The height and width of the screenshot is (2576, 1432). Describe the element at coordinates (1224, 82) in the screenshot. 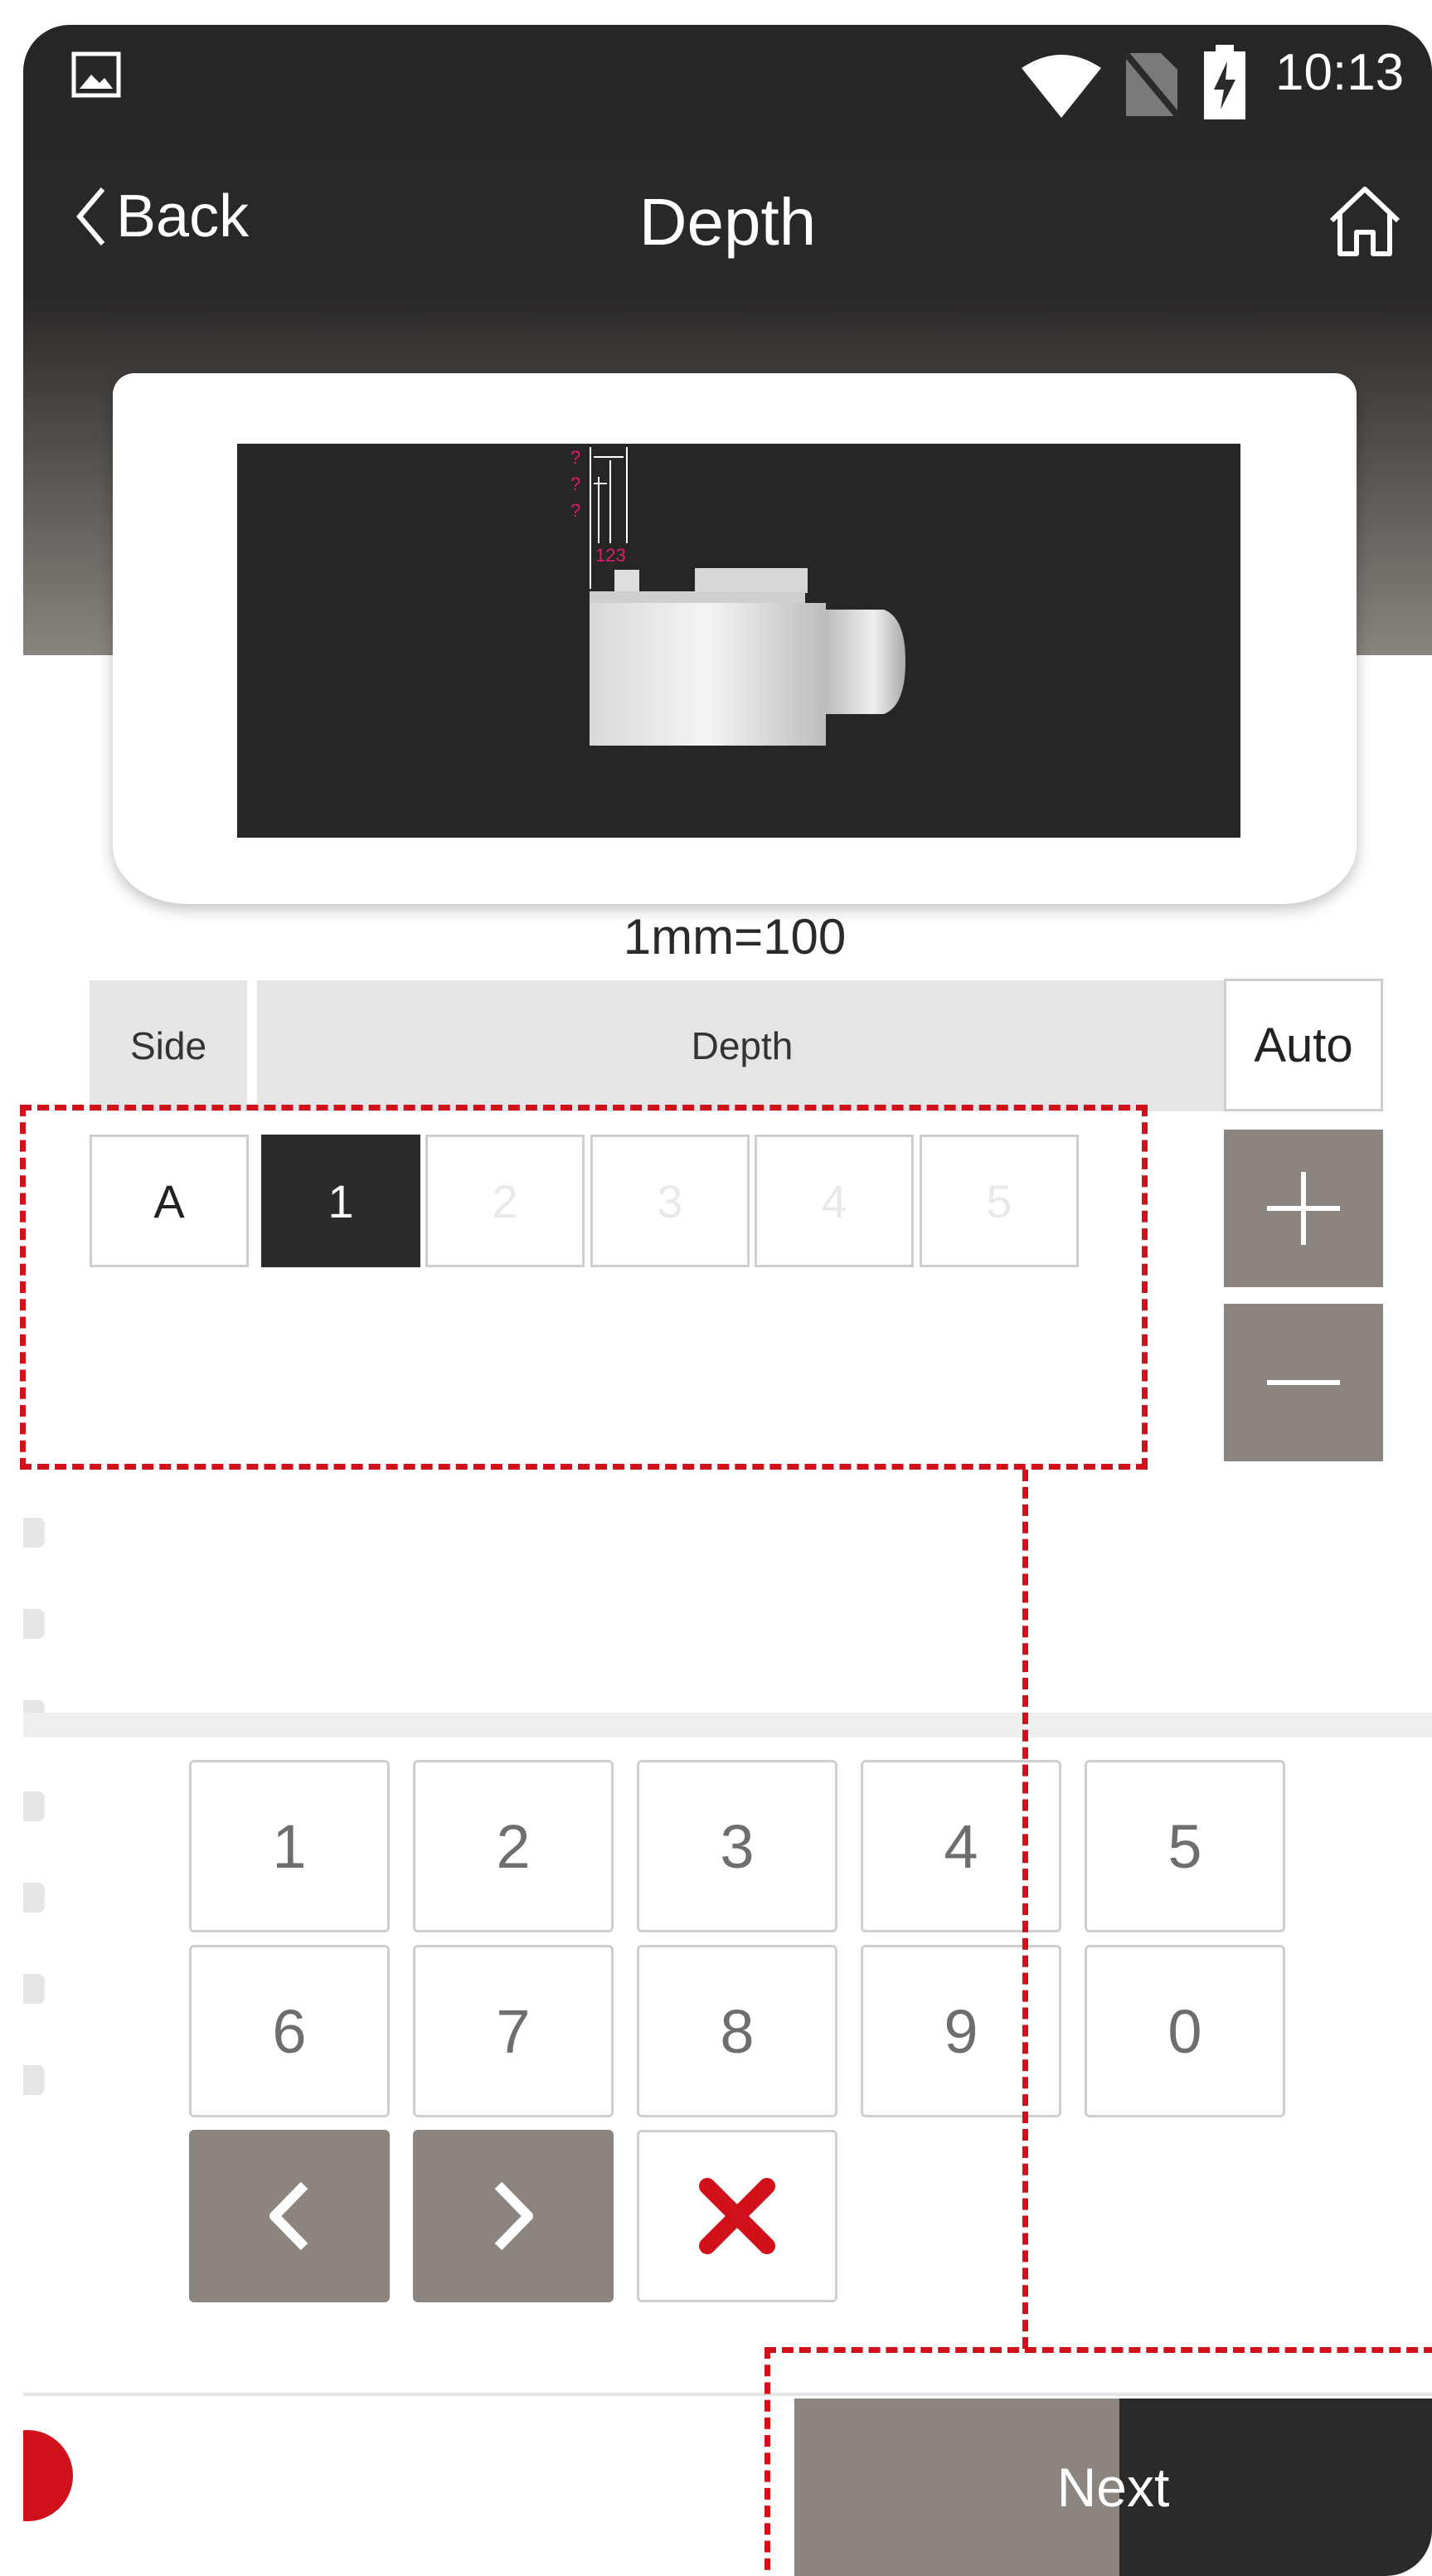

I see `battery-charging-icon` at that location.